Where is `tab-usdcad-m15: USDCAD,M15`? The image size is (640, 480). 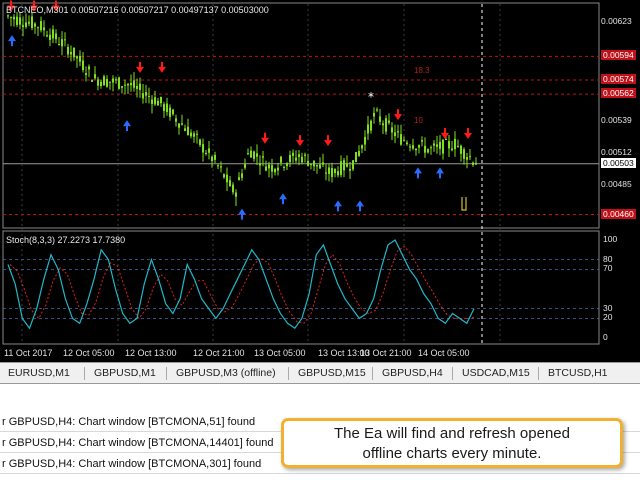 tab-usdcad-m15: USDCAD,M15 is located at coordinates (496, 373).